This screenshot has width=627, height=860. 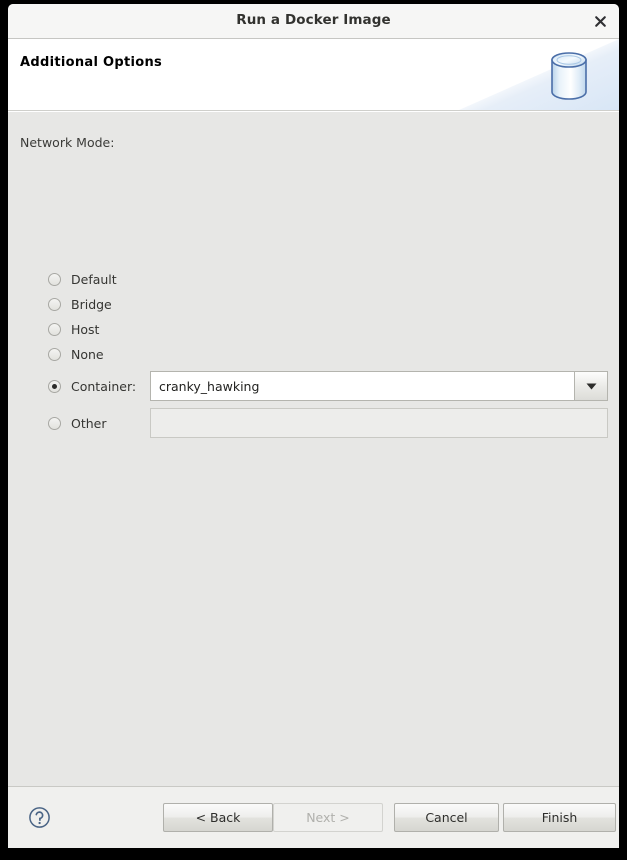 I want to click on database-cylinder-icon, so click(x=569, y=76).